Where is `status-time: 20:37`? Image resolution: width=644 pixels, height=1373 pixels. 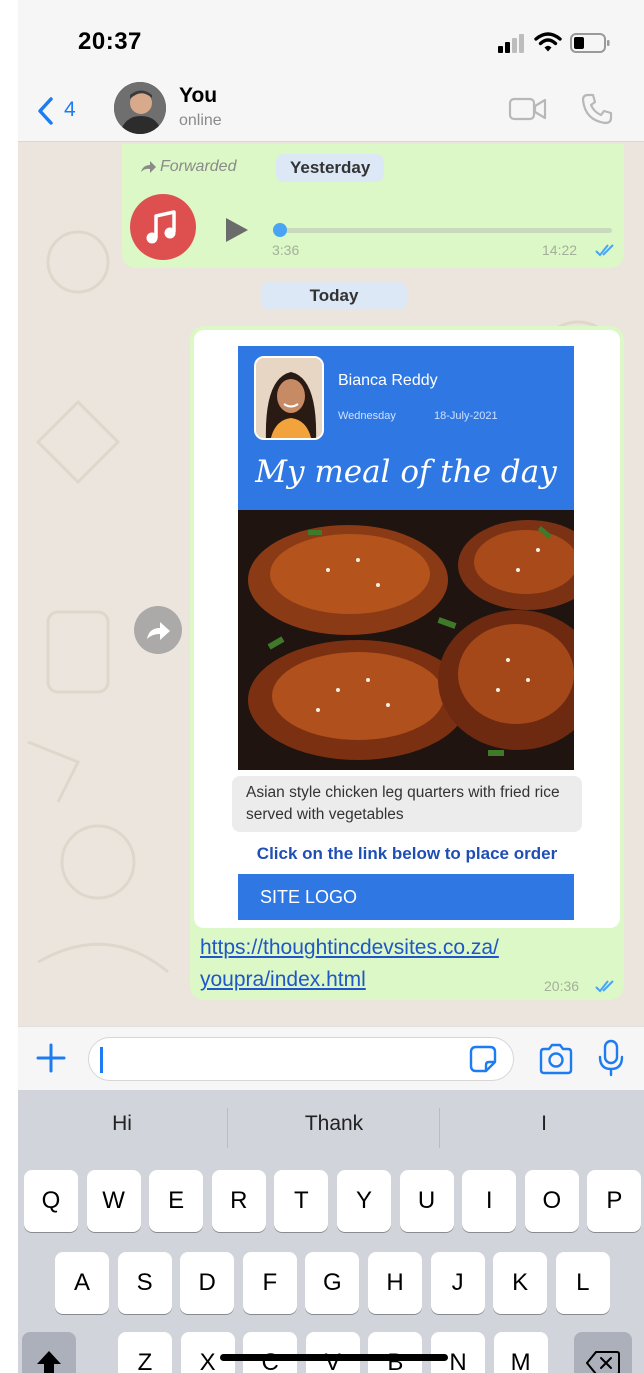
status-time: 20:37 is located at coordinates (110, 41).